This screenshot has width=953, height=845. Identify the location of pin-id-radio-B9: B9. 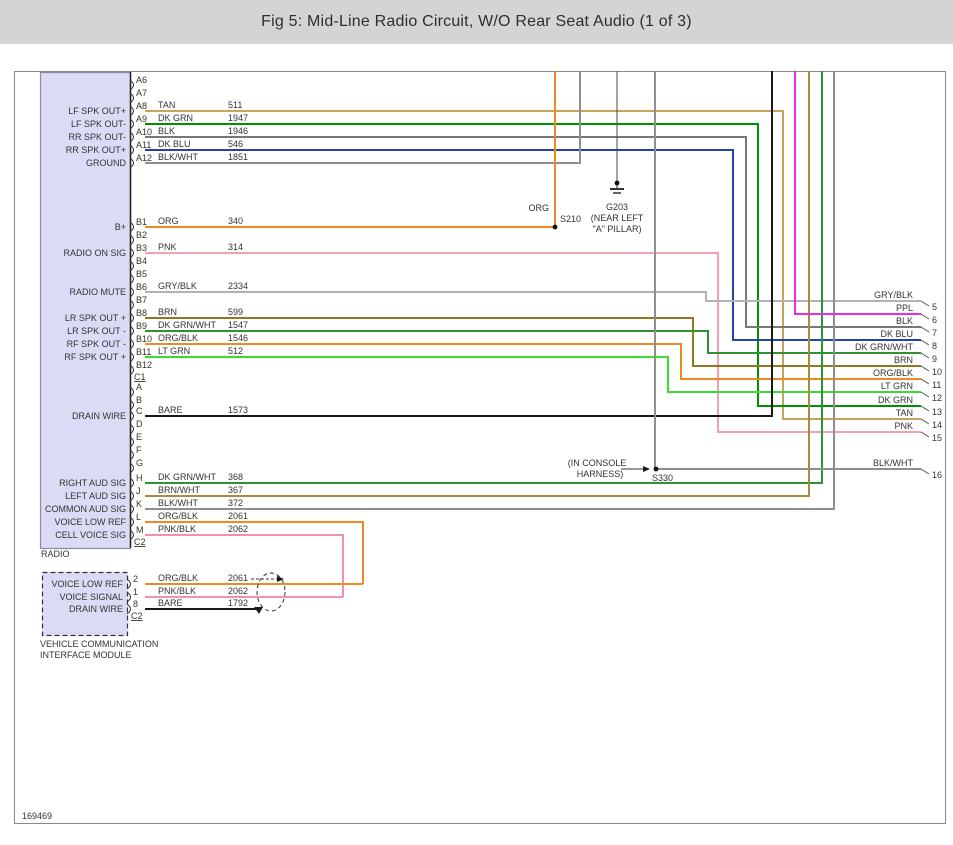
(141, 326).